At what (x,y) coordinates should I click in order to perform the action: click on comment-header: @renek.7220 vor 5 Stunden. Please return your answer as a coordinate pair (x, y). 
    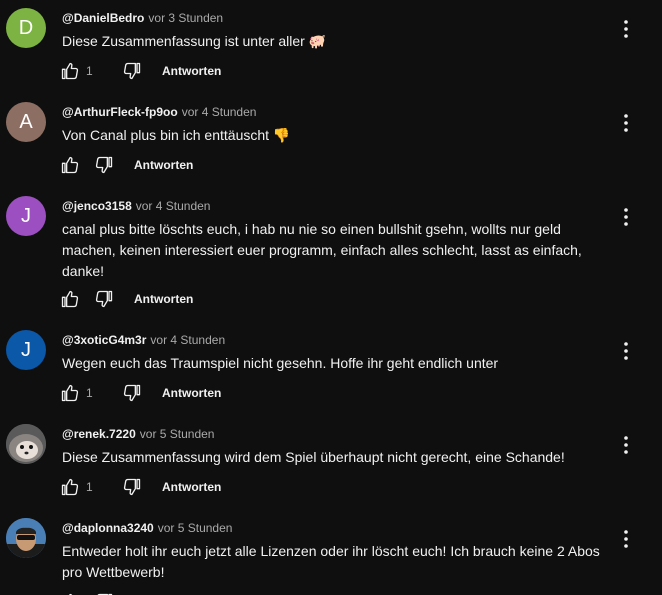
    Looking at the image, I should click on (138, 434).